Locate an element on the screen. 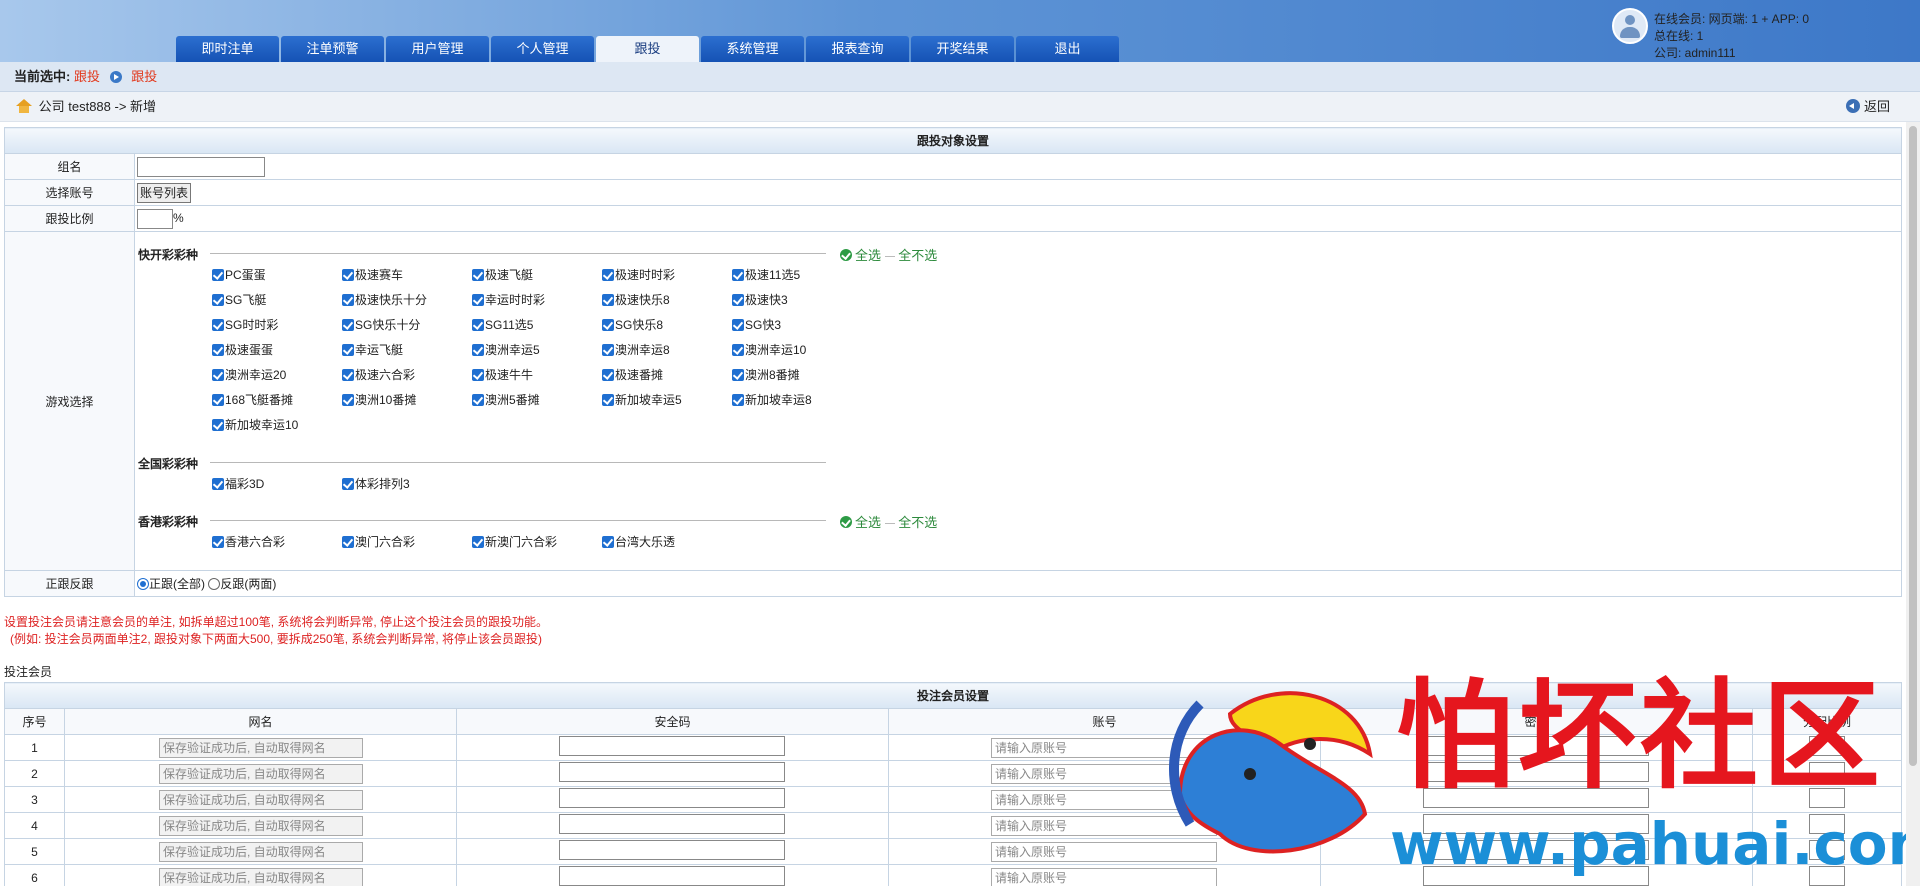  game-checkbox: 新加坡幸运5 is located at coordinates (642, 399).